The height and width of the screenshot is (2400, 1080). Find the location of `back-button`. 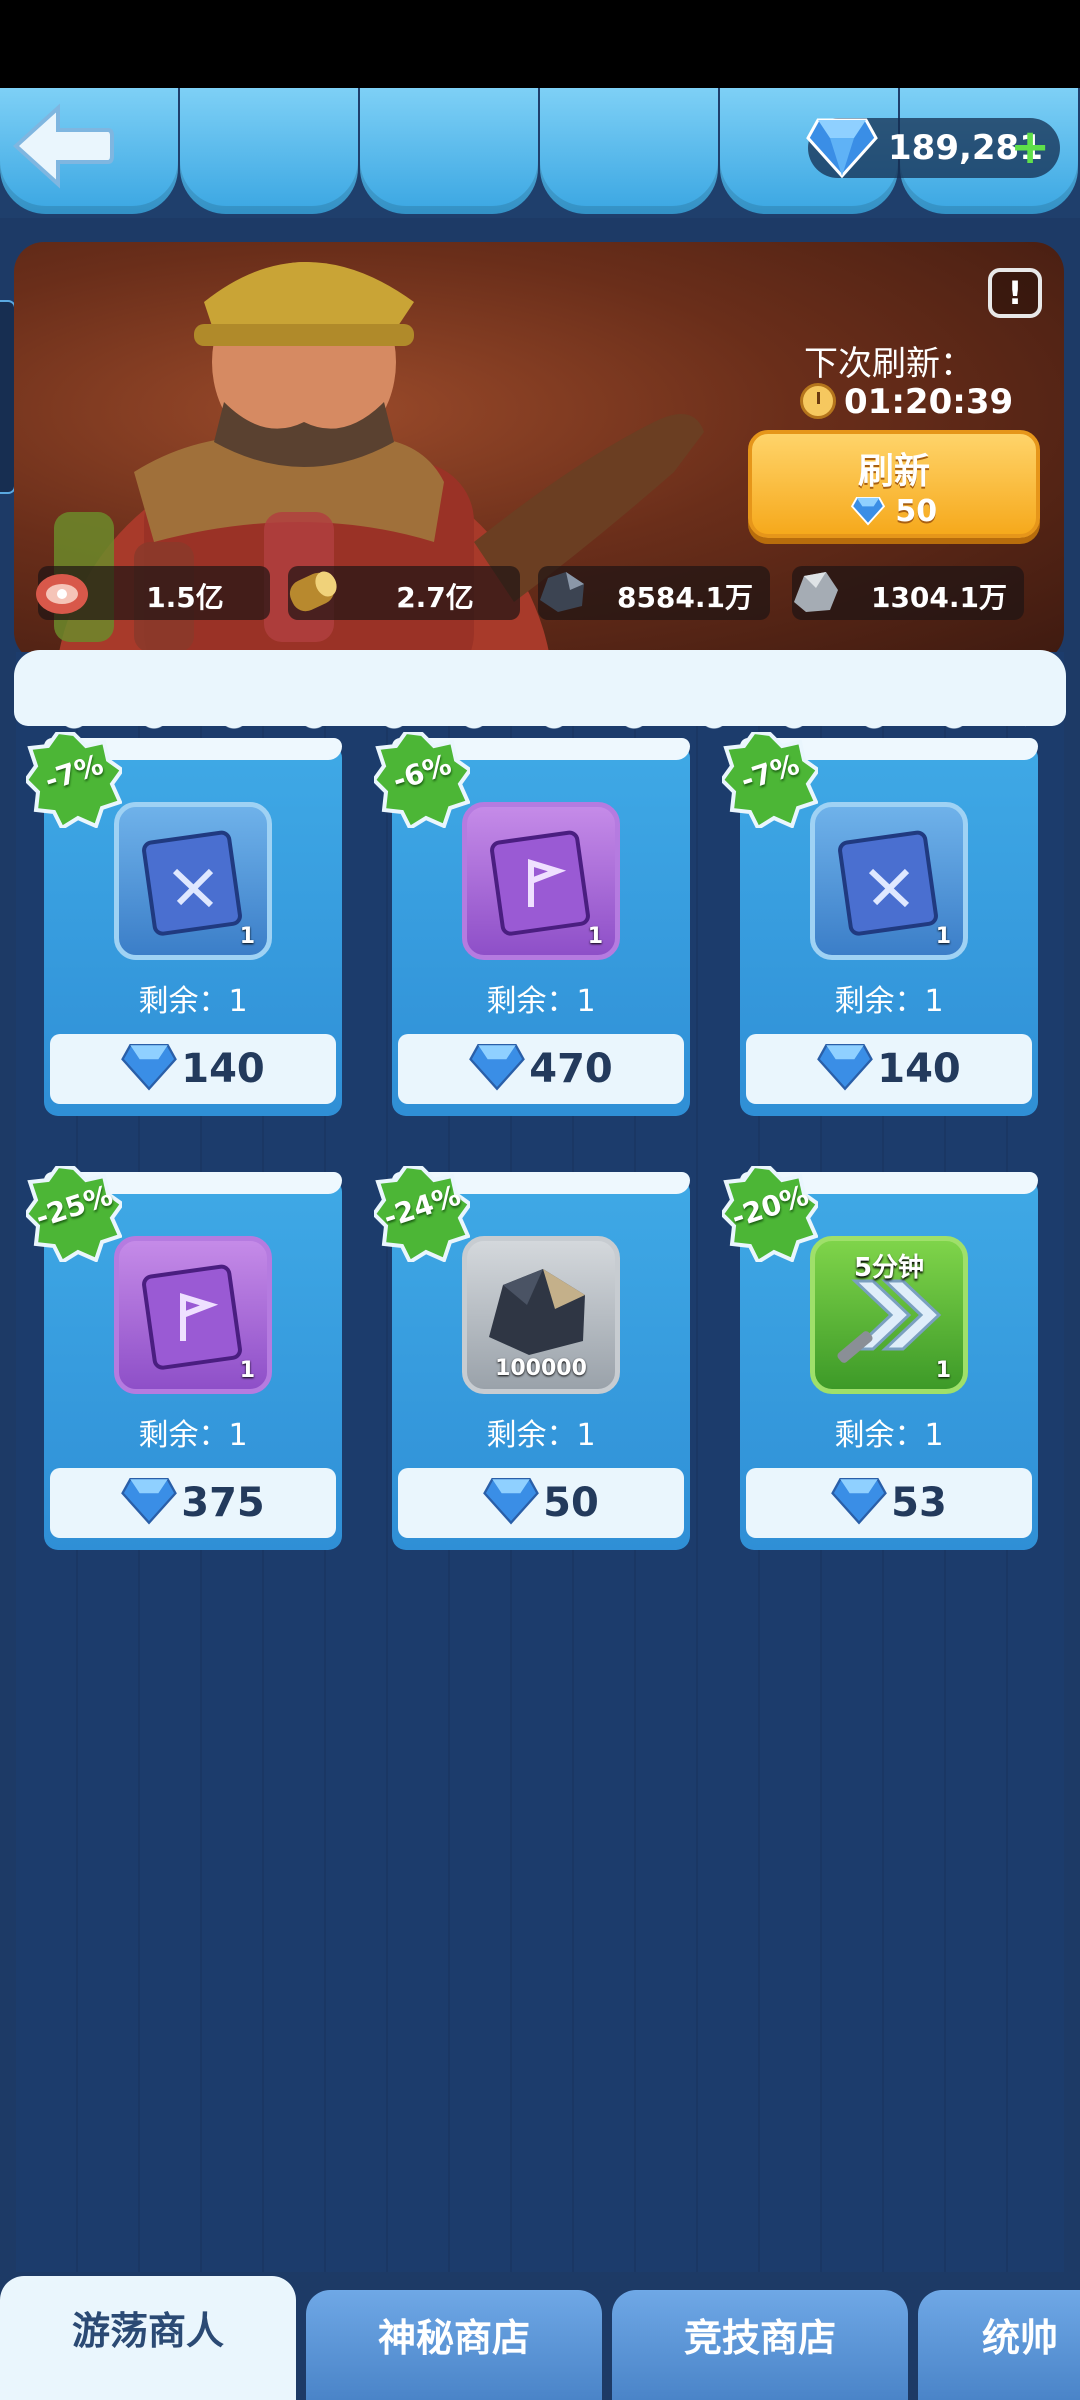

back-button is located at coordinates (64, 146).